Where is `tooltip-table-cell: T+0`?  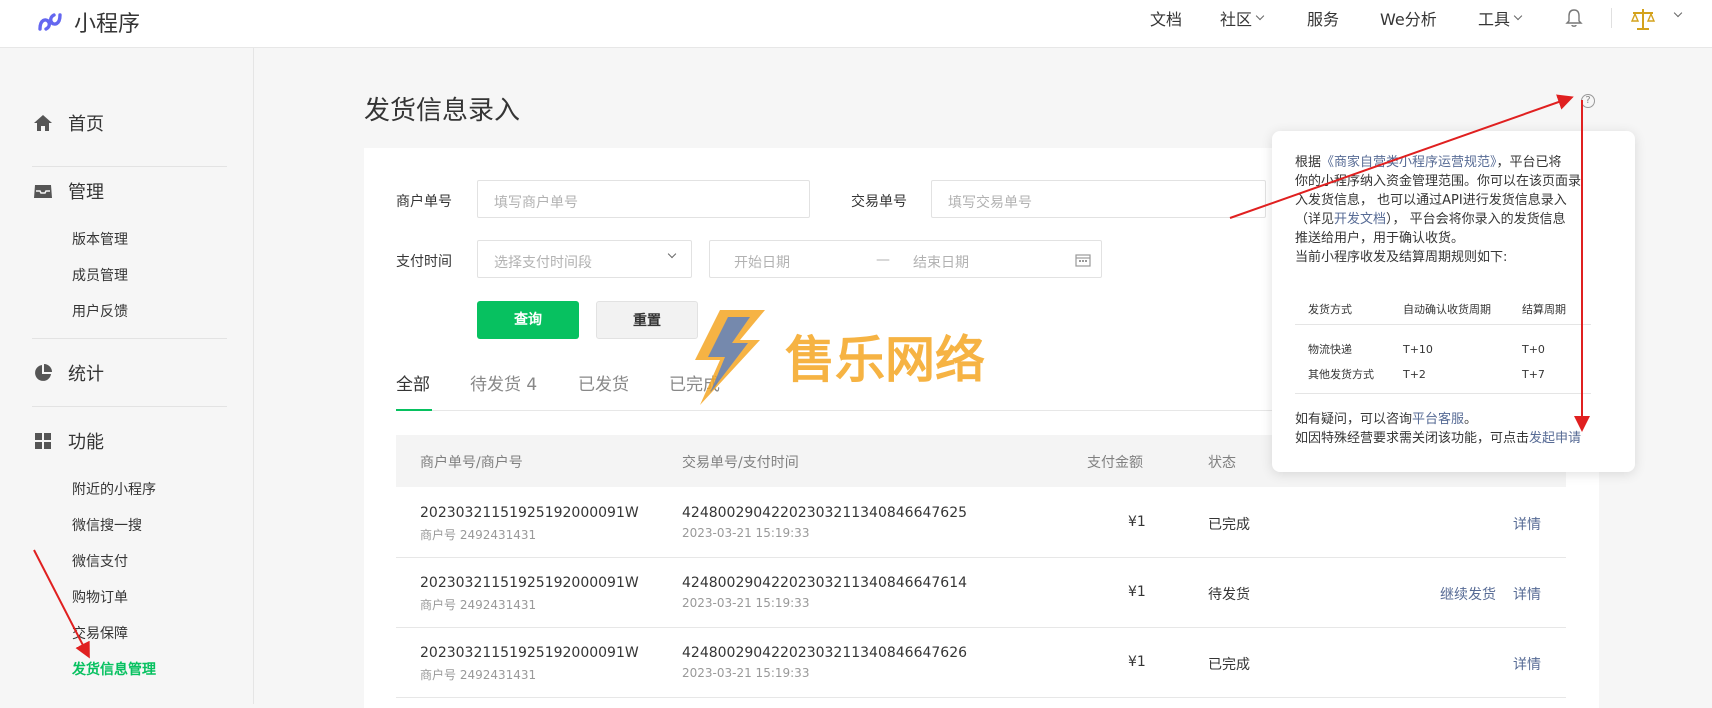 tooltip-table-cell: T+0 is located at coordinates (1533, 349).